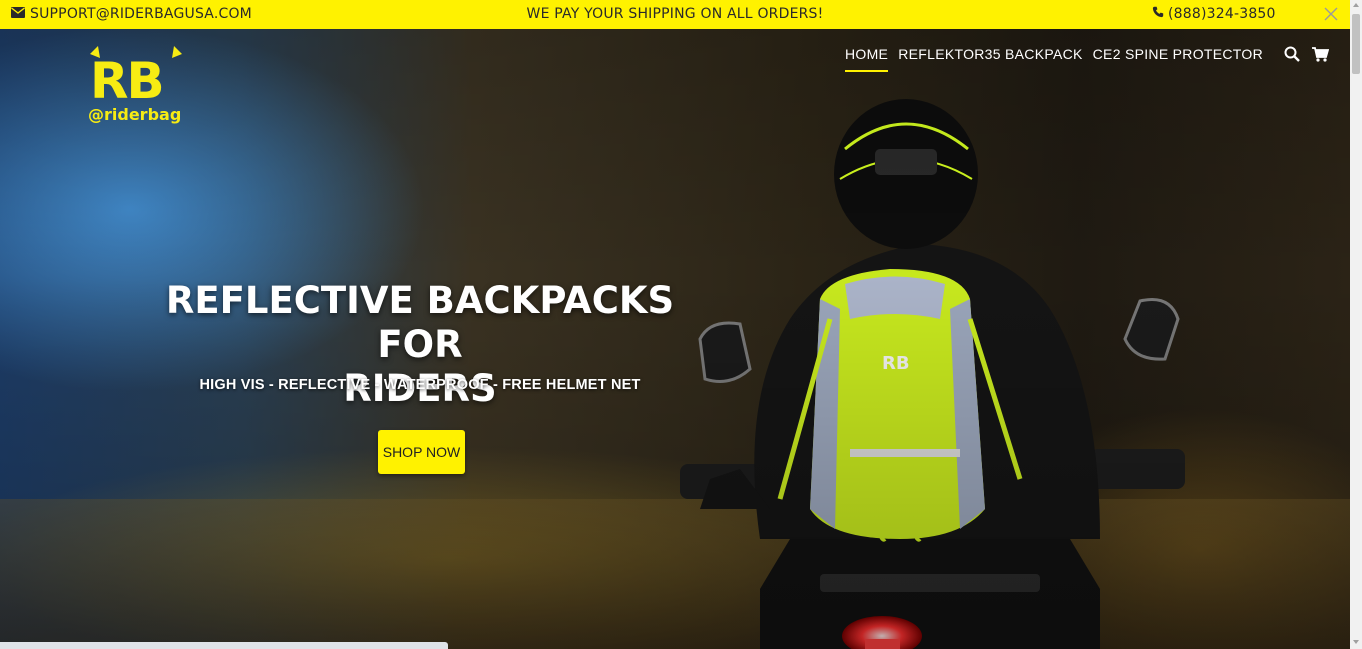 This screenshot has height=649, width=1362. I want to click on riderbag-logo: RB @riderbag, so click(136, 85).